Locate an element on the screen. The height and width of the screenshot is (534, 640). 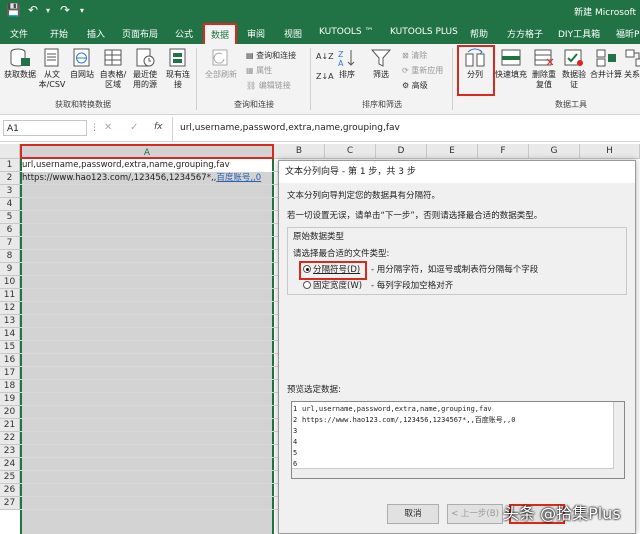
column-header-h: H is located at coordinates (610, 151).